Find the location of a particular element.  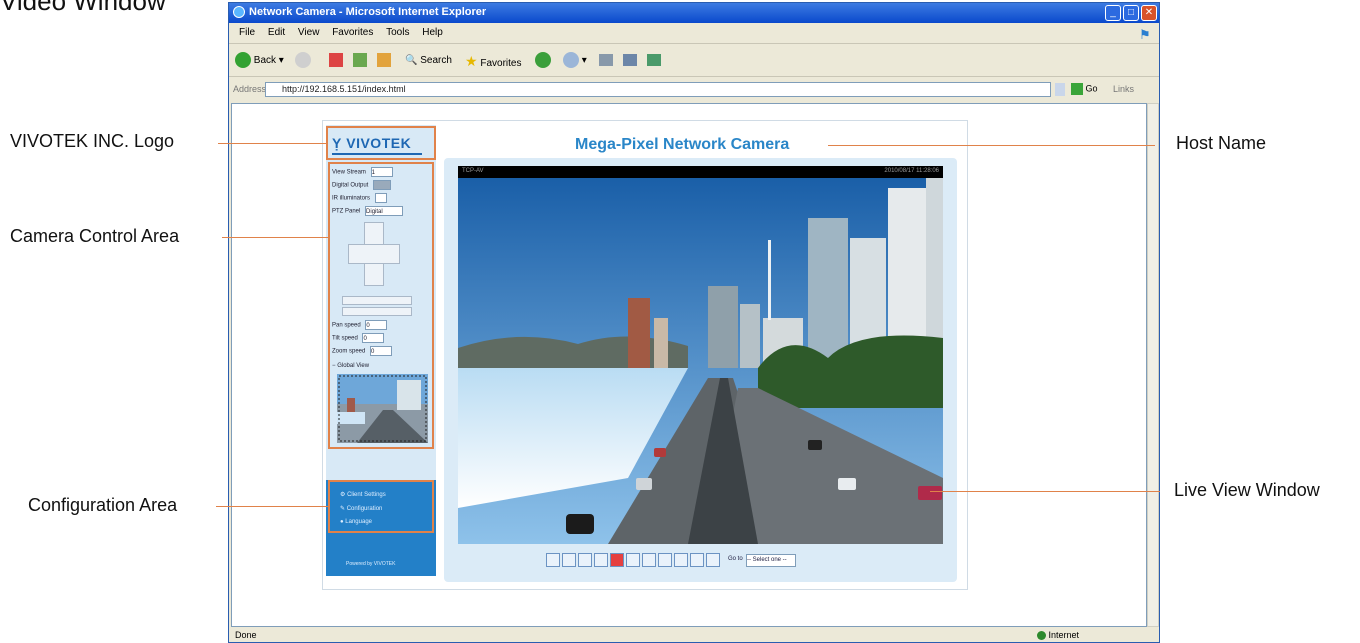

edit-button is located at coordinates (630, 61).